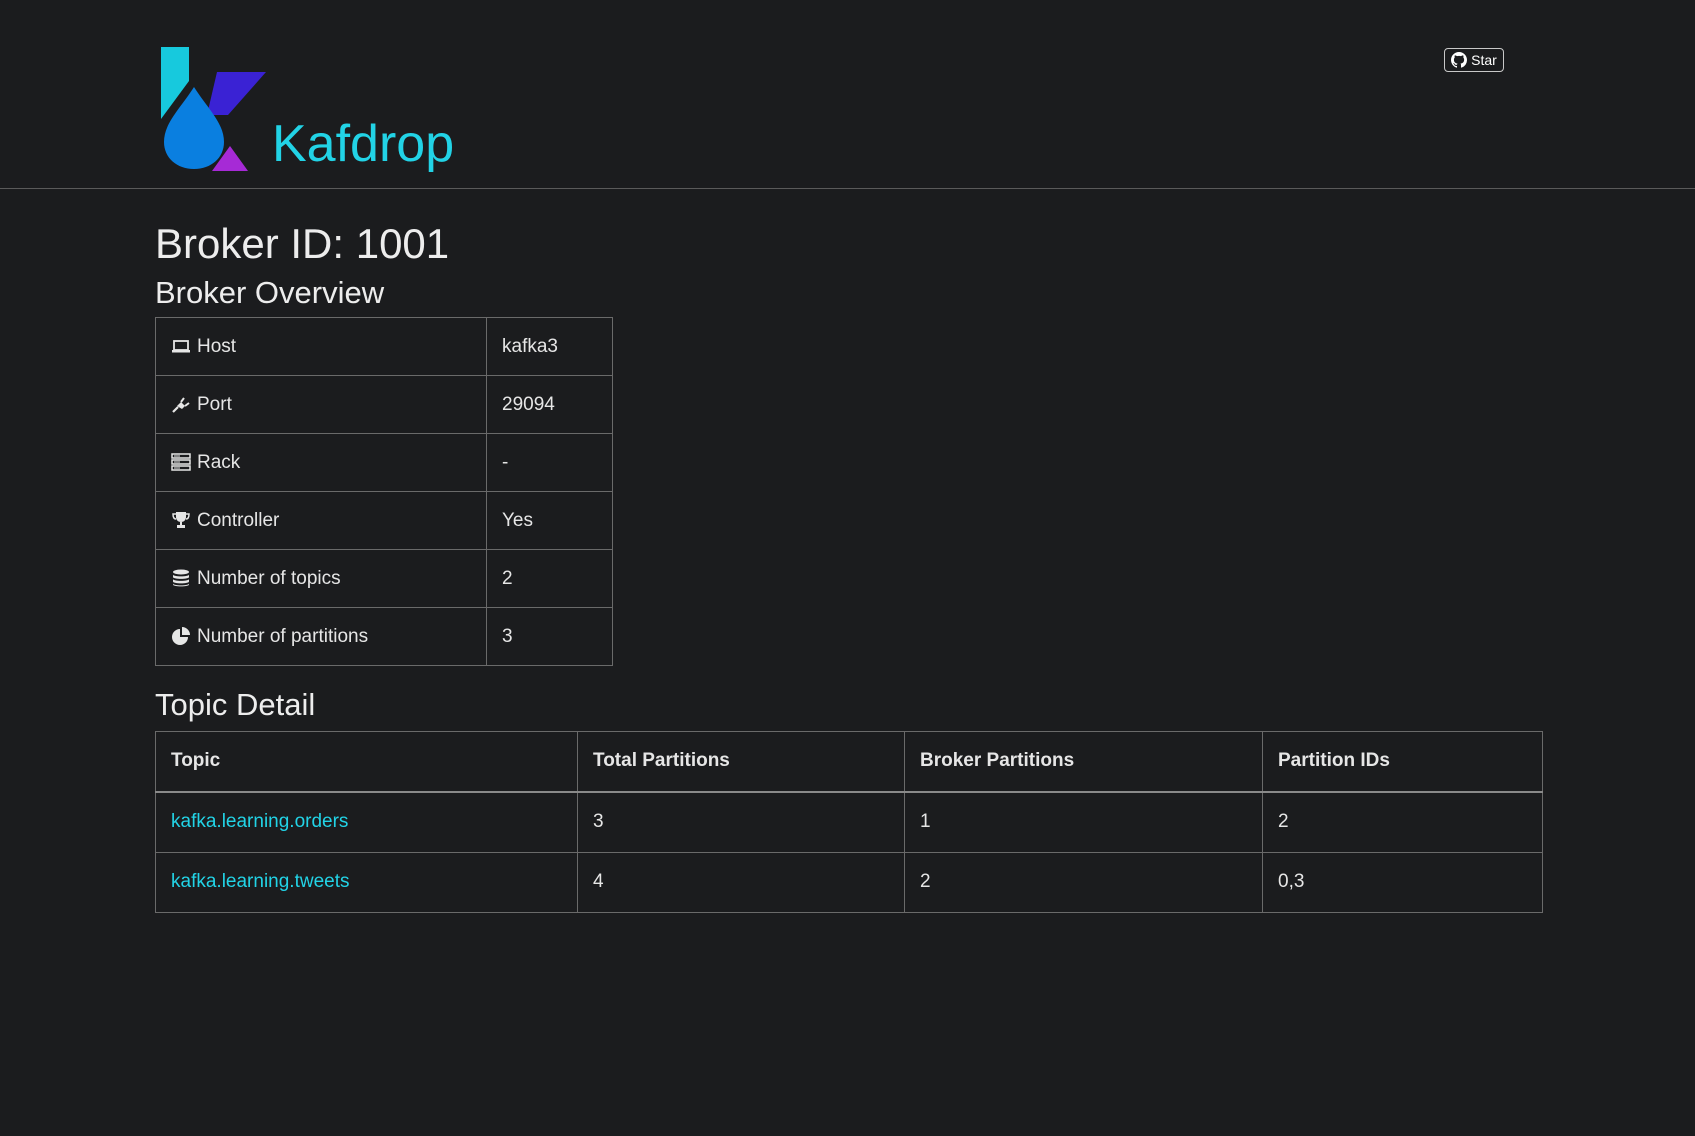 This screenshot has height=1136, width=1695. I want to click on overview-key-cell: Number of partitions, so click(321, 637).